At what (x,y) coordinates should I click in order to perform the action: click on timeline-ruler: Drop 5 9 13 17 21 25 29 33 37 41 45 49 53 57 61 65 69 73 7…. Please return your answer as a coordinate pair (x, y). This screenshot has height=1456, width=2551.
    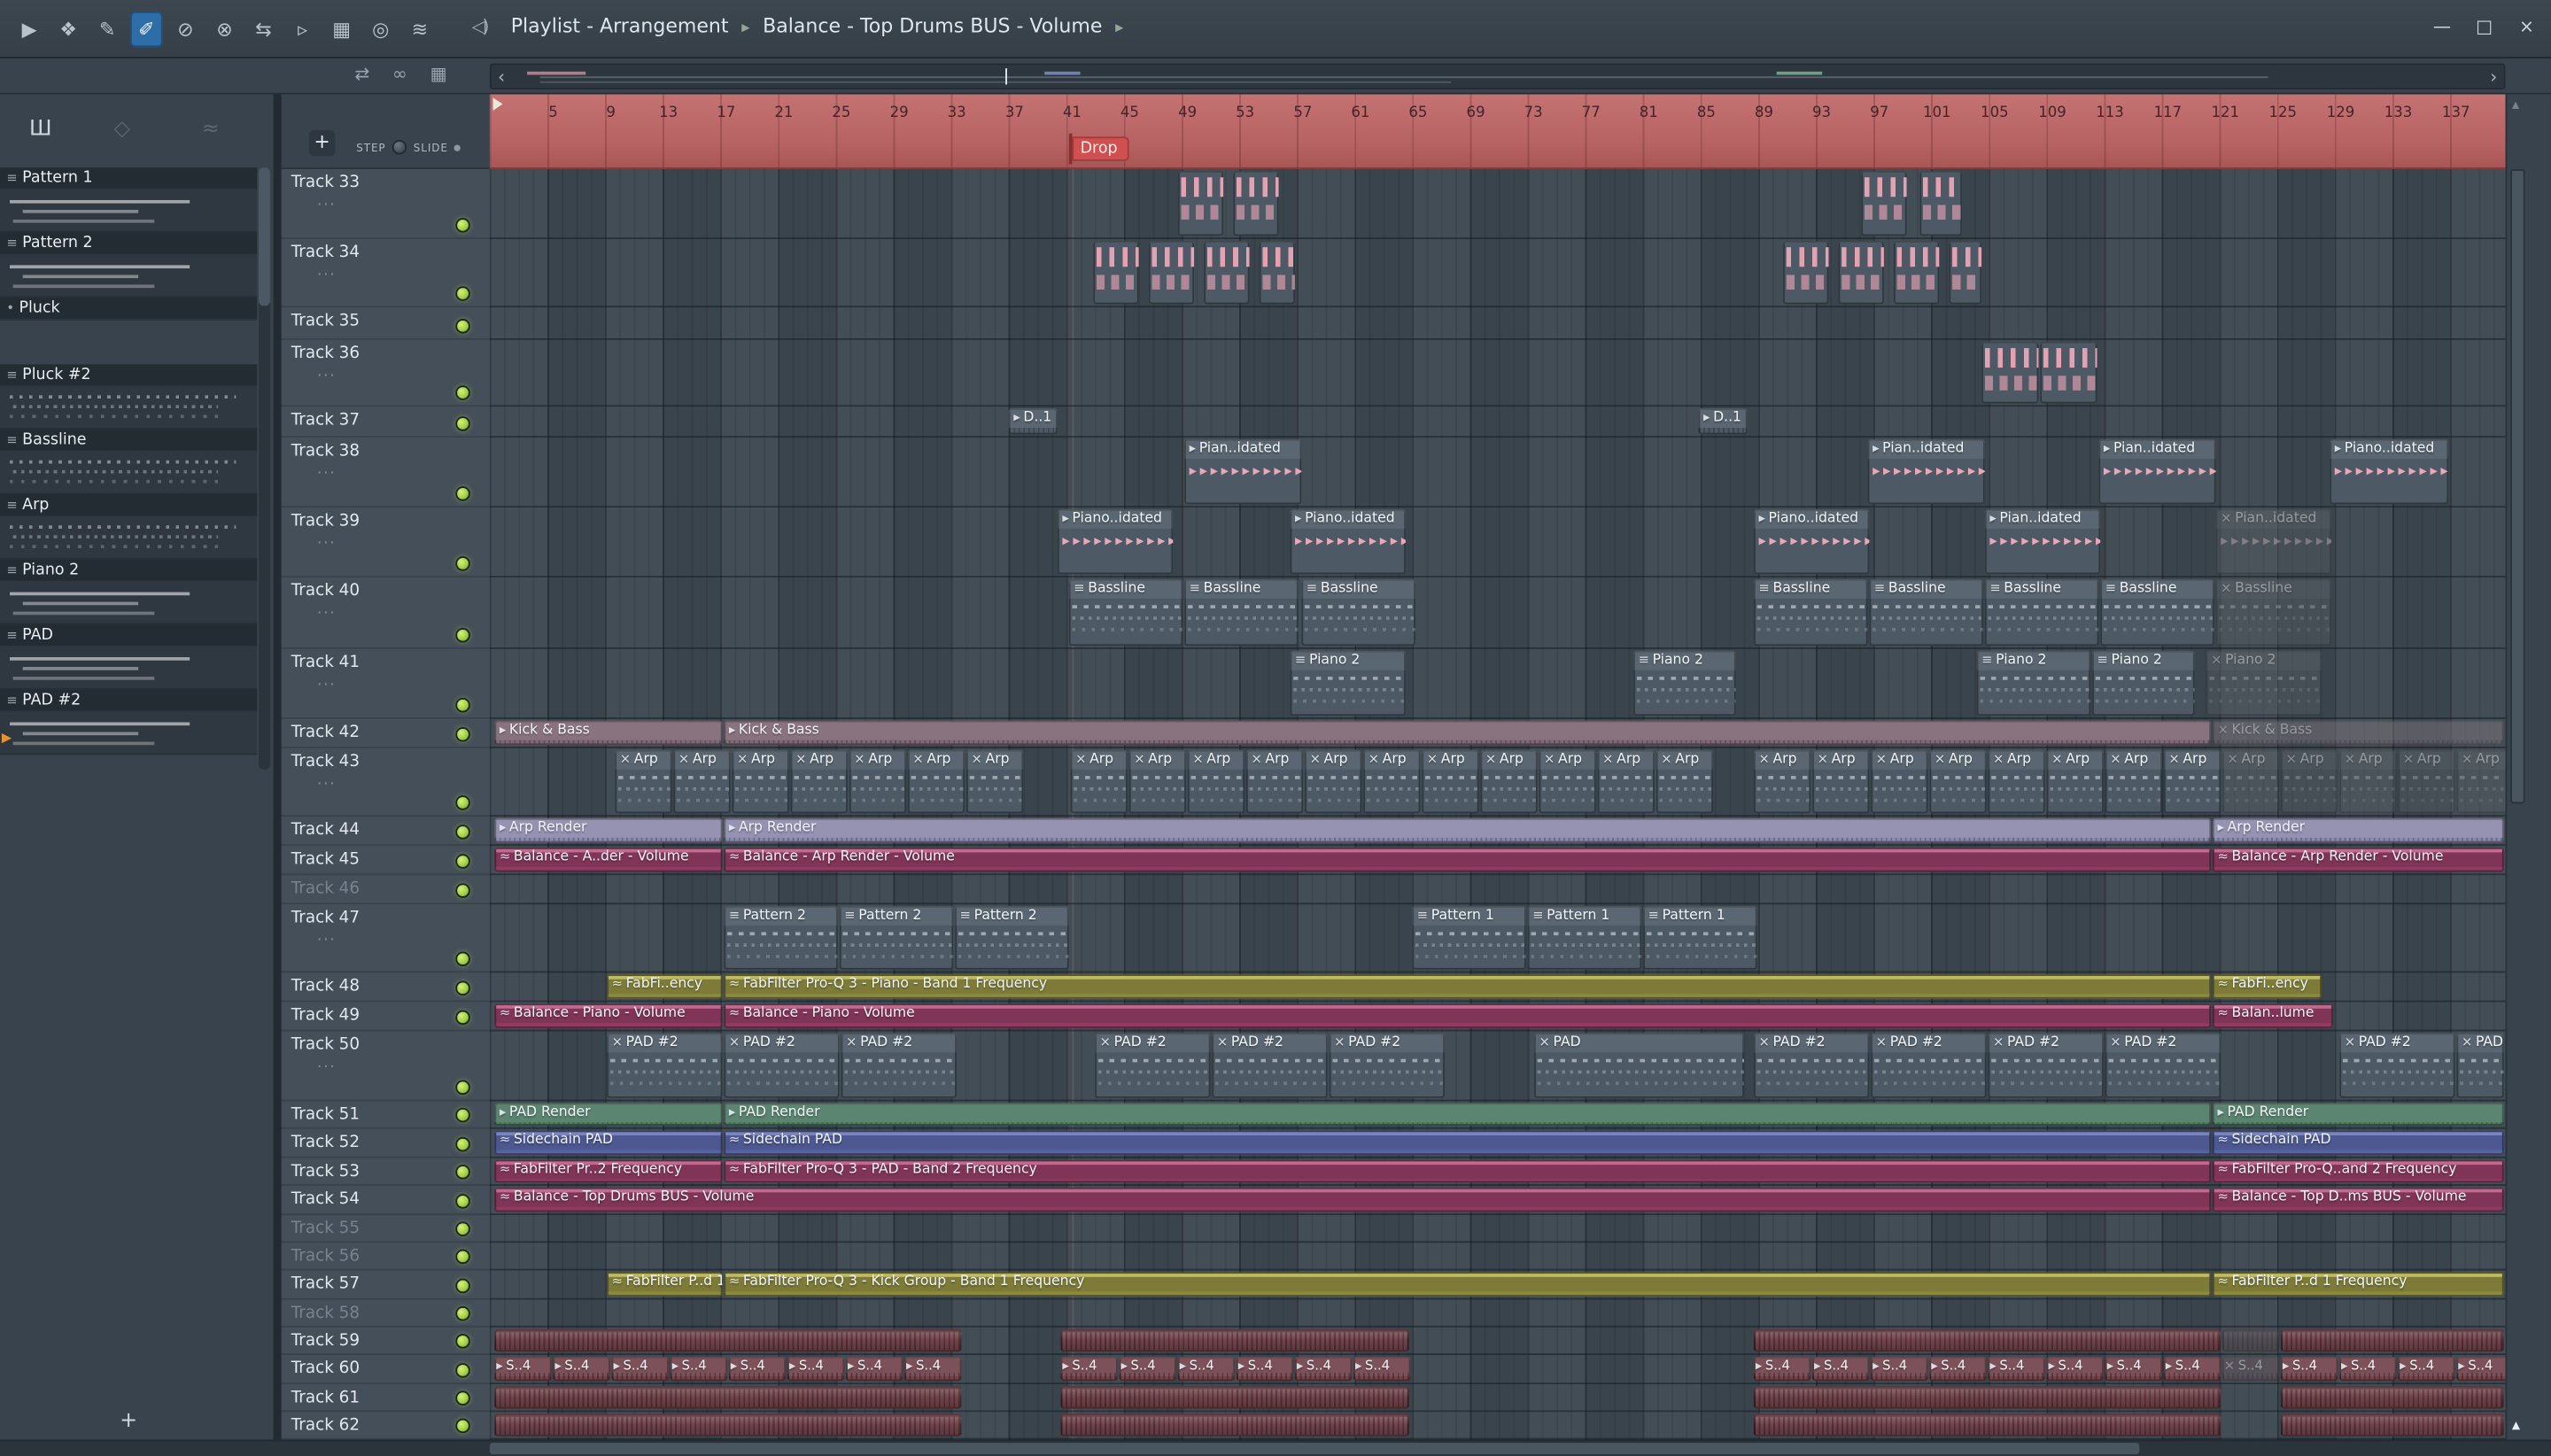
    Looking at the image, I should click on (1498, 132).